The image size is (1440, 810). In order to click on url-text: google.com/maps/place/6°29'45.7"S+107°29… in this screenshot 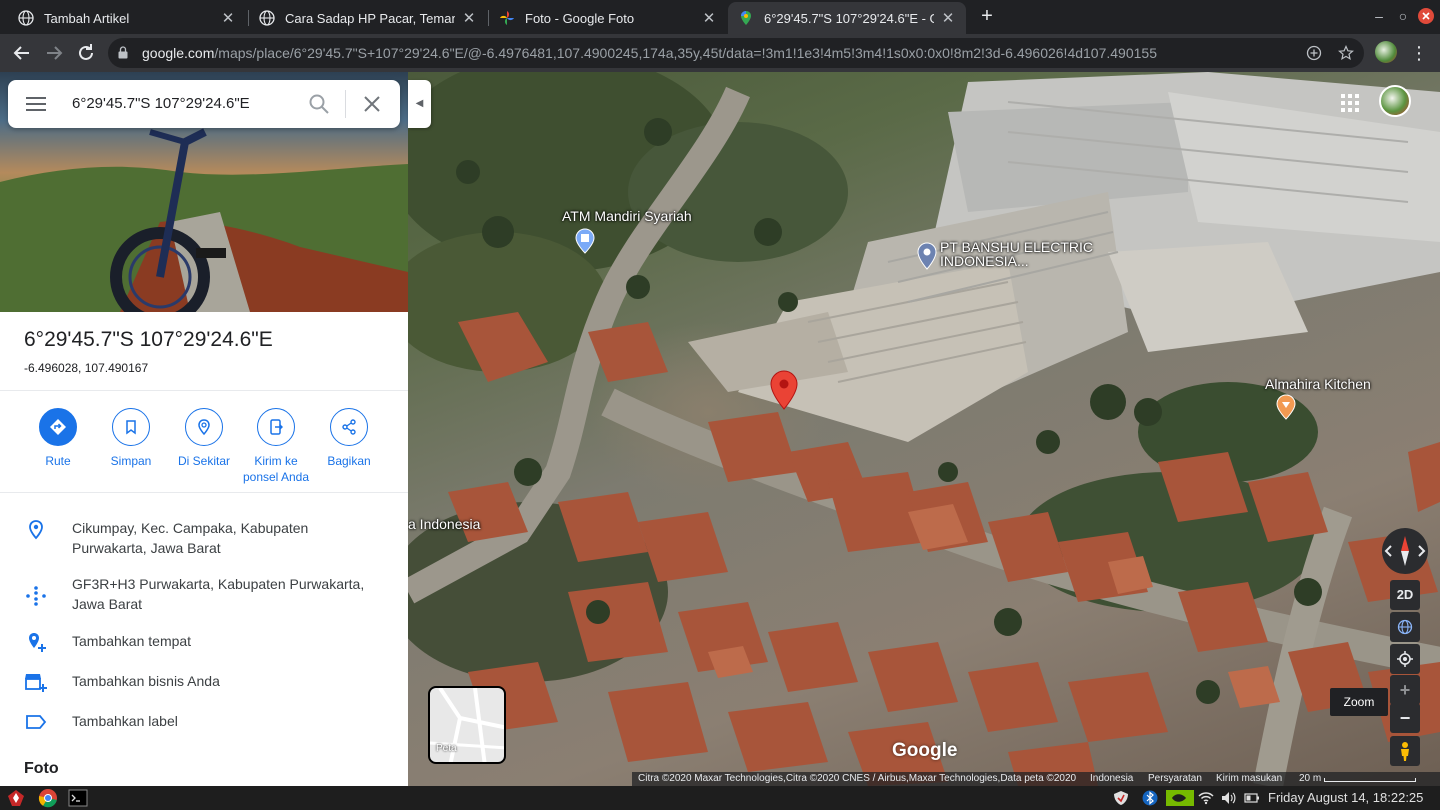, I will do `click(649, 53)`.